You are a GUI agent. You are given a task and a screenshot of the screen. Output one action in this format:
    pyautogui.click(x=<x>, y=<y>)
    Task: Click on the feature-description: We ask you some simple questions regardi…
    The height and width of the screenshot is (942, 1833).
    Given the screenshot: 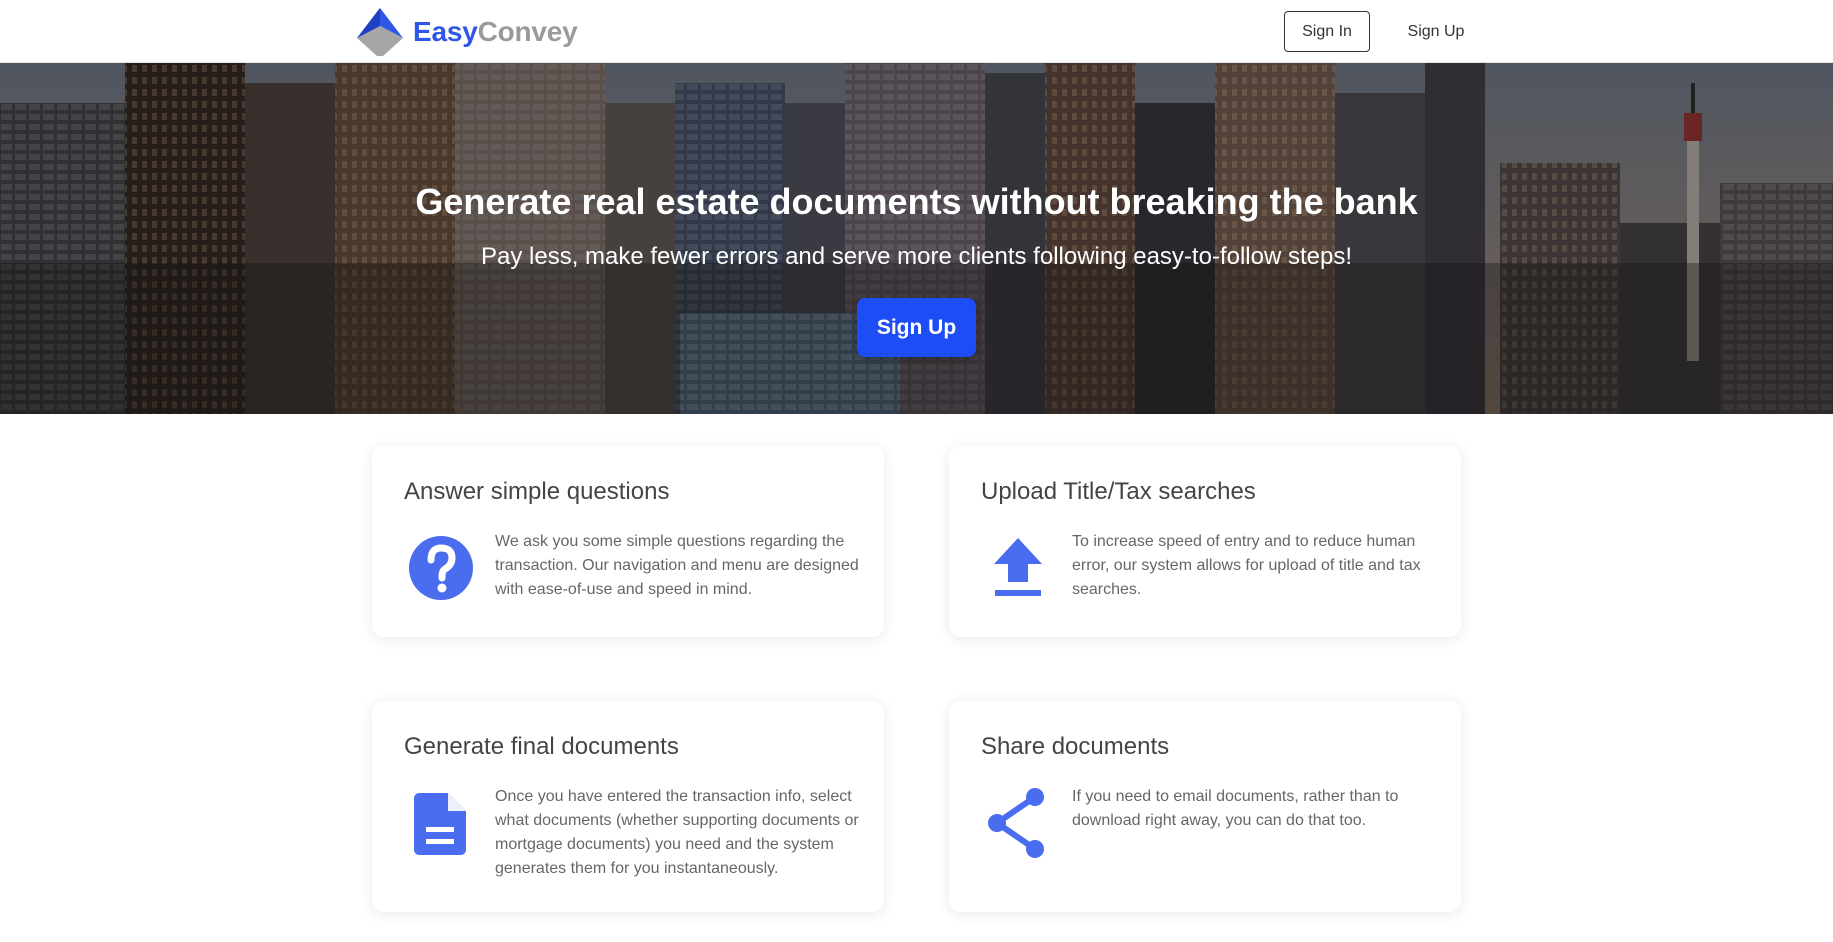 What is the action you would take?
    pyautogui.click(x=677, y=565)
    